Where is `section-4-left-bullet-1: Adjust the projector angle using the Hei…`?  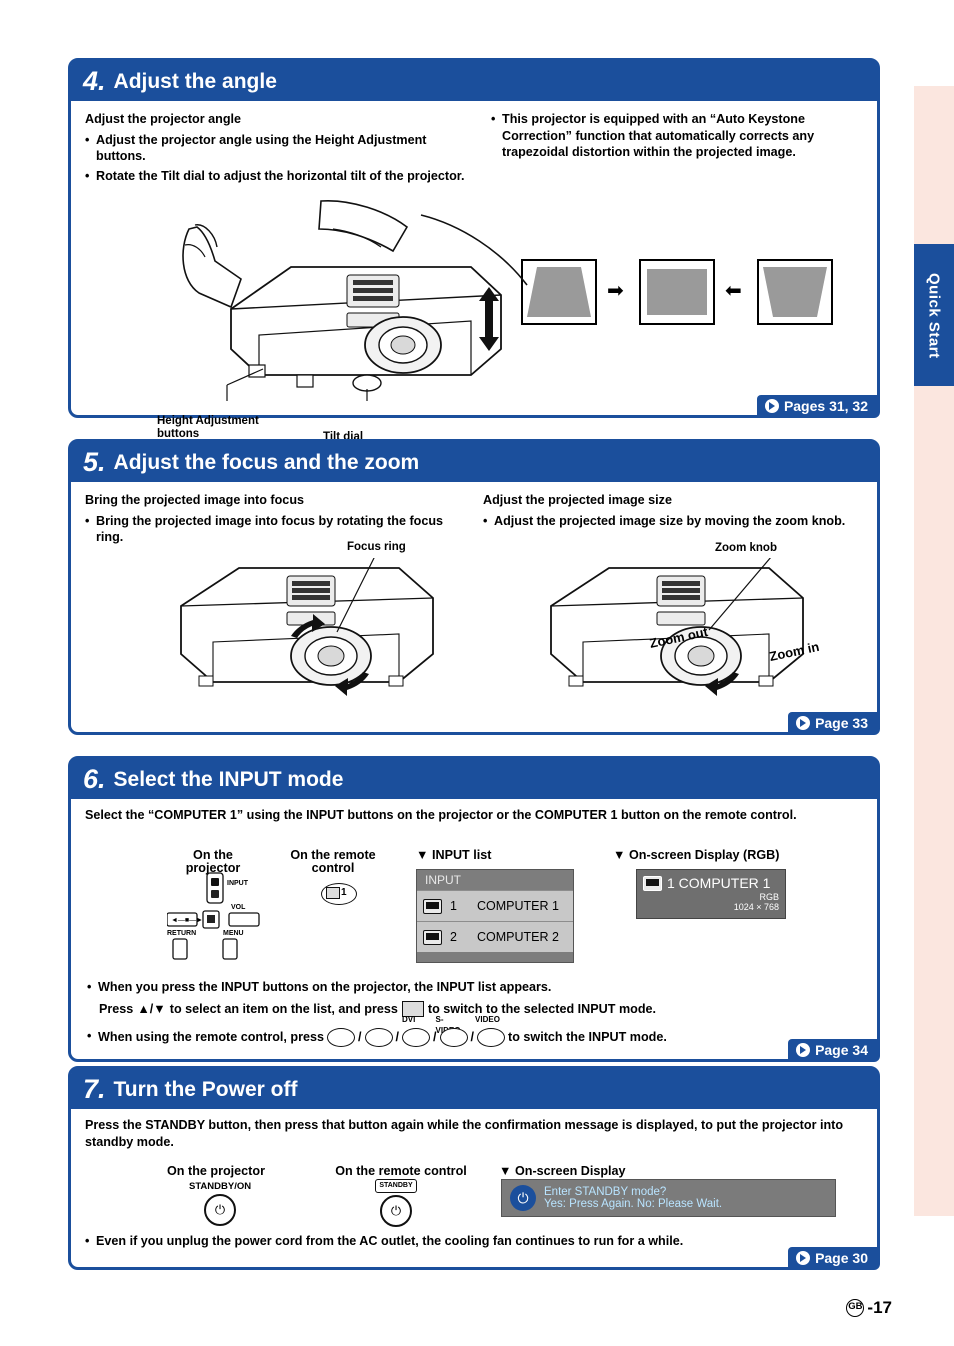
section-4-left-bullet-1: Adjust the projector angle using the Hei… is located at coordinates (280, 148).